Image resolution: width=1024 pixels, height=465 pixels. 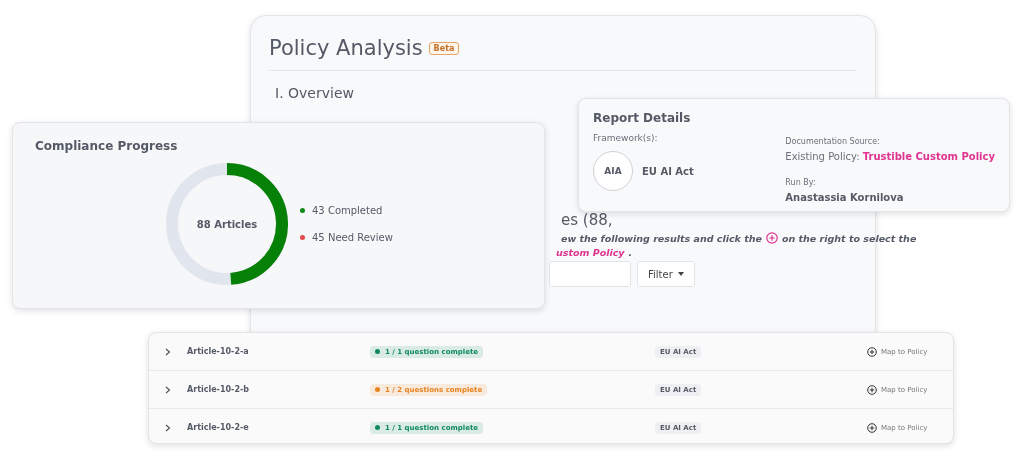 I want to click on run-by-name: Anastassia Kornilova, so click(x=845, y=197).